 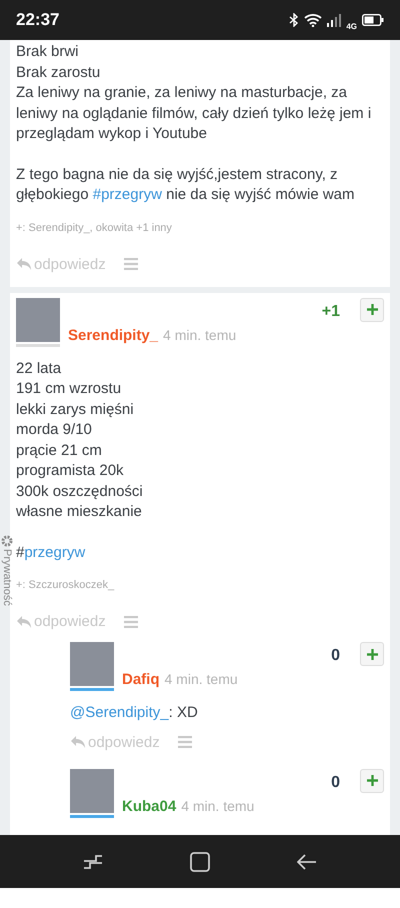 What do you see at coordinates (113, 335) in the screenshot?
I see `author-name: Serendipity_` at bounding box center [113, 335].